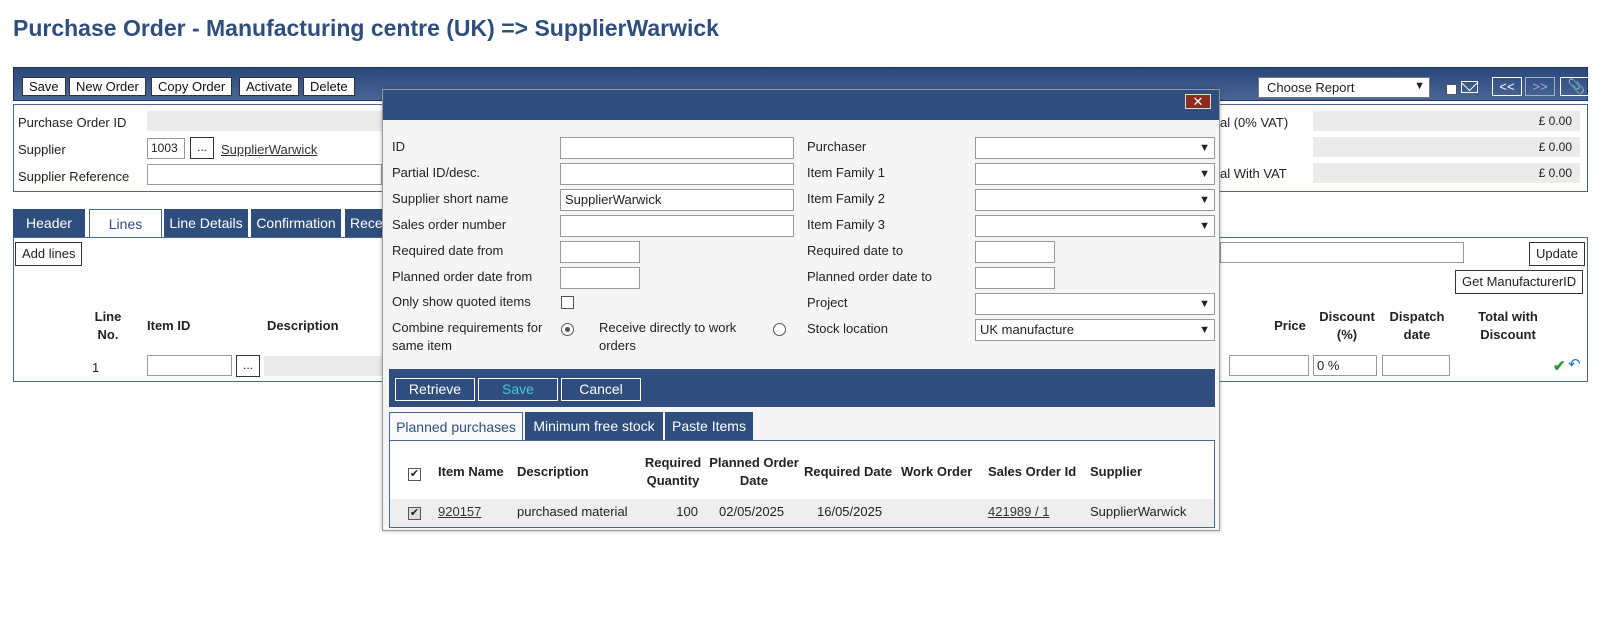 This screenshot has width=1599, height=618. Describe the element at coordinates (600, 252) in the screenshot. I see `required-date-from-input` at that location.